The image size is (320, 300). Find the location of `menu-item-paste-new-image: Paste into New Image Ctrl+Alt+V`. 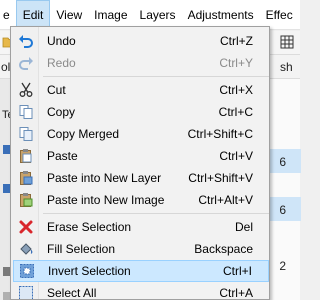

menu-item-paste-new-image: Paste into New Image Ctrl+Alt+V is located at coordinates (141, 200).